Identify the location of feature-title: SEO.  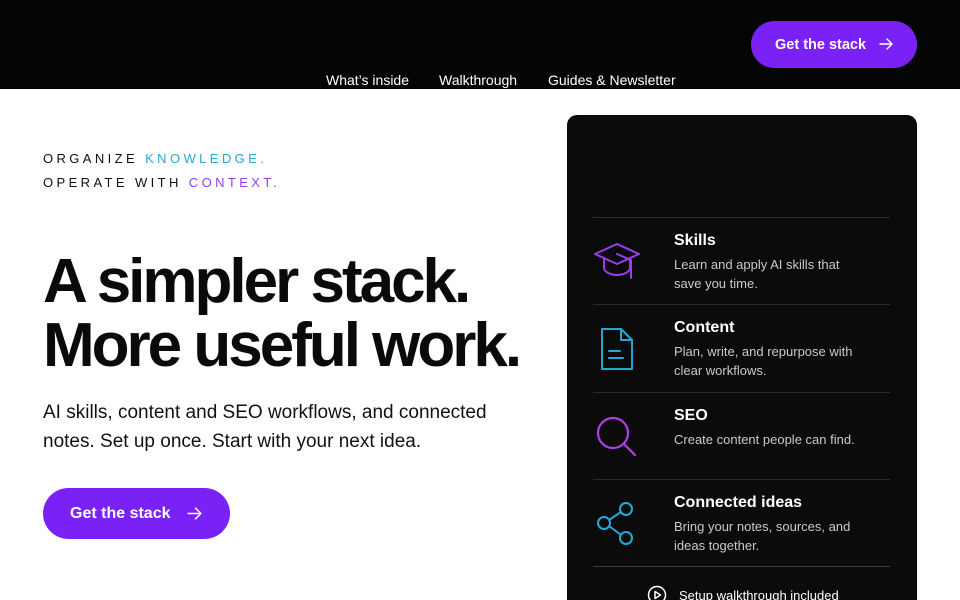
(691, 415).